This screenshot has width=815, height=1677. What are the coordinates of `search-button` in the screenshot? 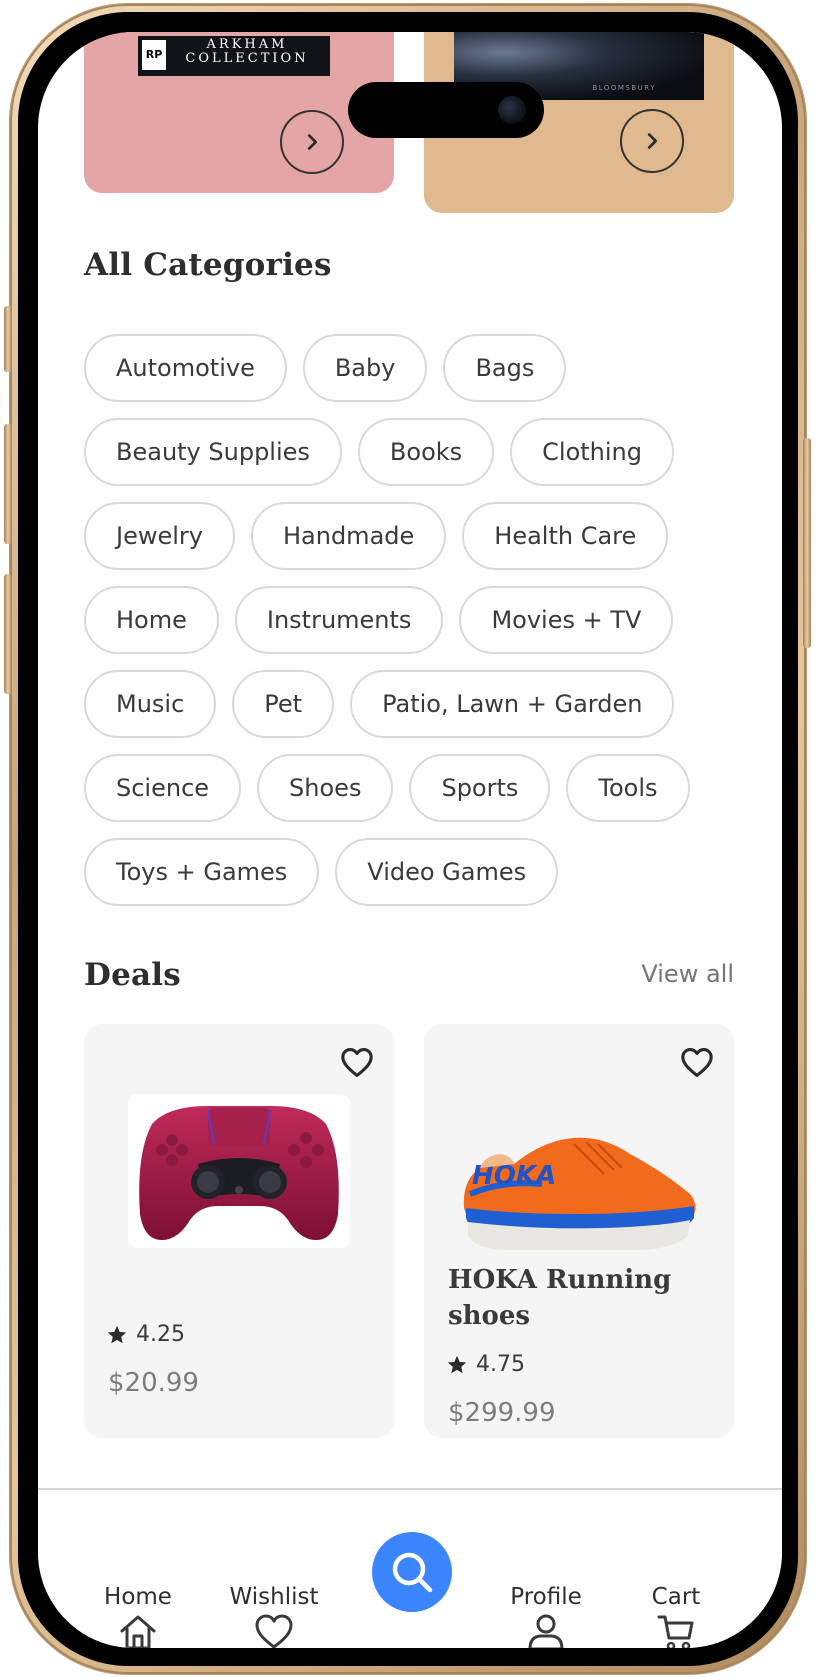 It's located at (412, 1572).